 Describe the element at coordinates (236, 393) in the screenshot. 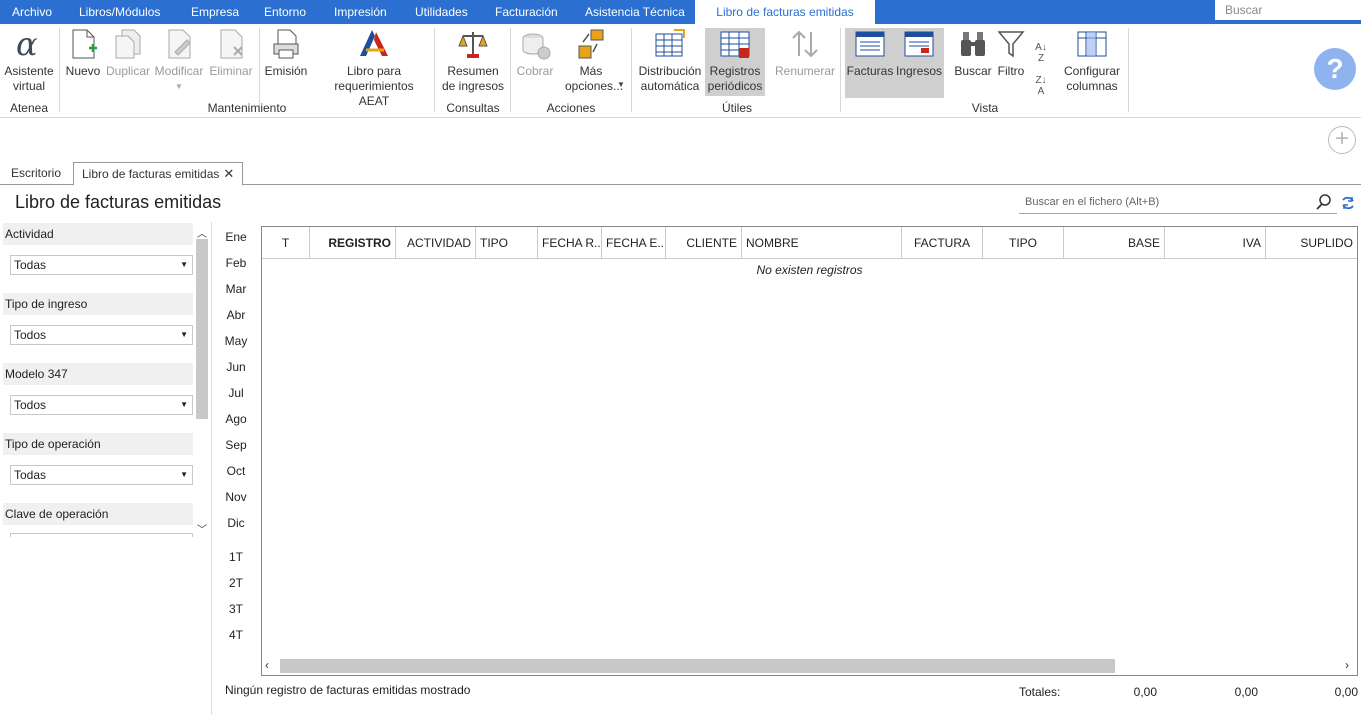

I see `month-jul: Jul` at that location.